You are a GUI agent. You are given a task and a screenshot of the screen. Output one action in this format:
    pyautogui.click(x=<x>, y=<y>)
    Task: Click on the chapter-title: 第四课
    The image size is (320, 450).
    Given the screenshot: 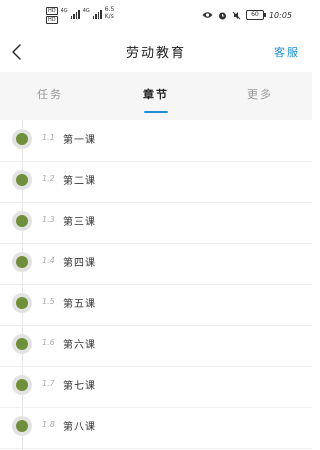 What is the action you would take?
    pyautogui.click(x=79, y=263)
    